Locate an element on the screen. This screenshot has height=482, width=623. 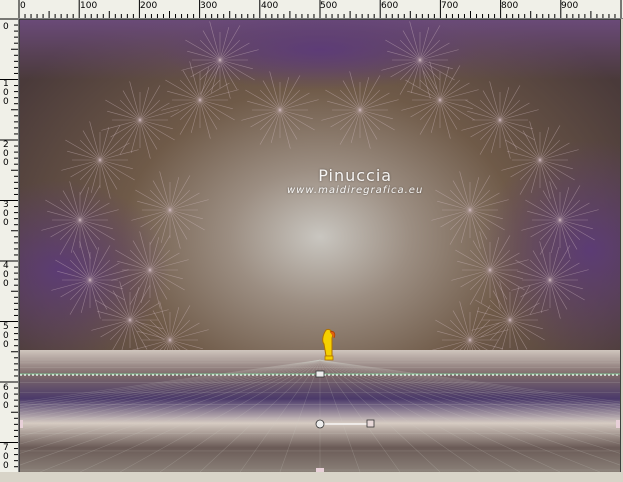
ruler-top-label: 200 is located at coordinates (149, 6).